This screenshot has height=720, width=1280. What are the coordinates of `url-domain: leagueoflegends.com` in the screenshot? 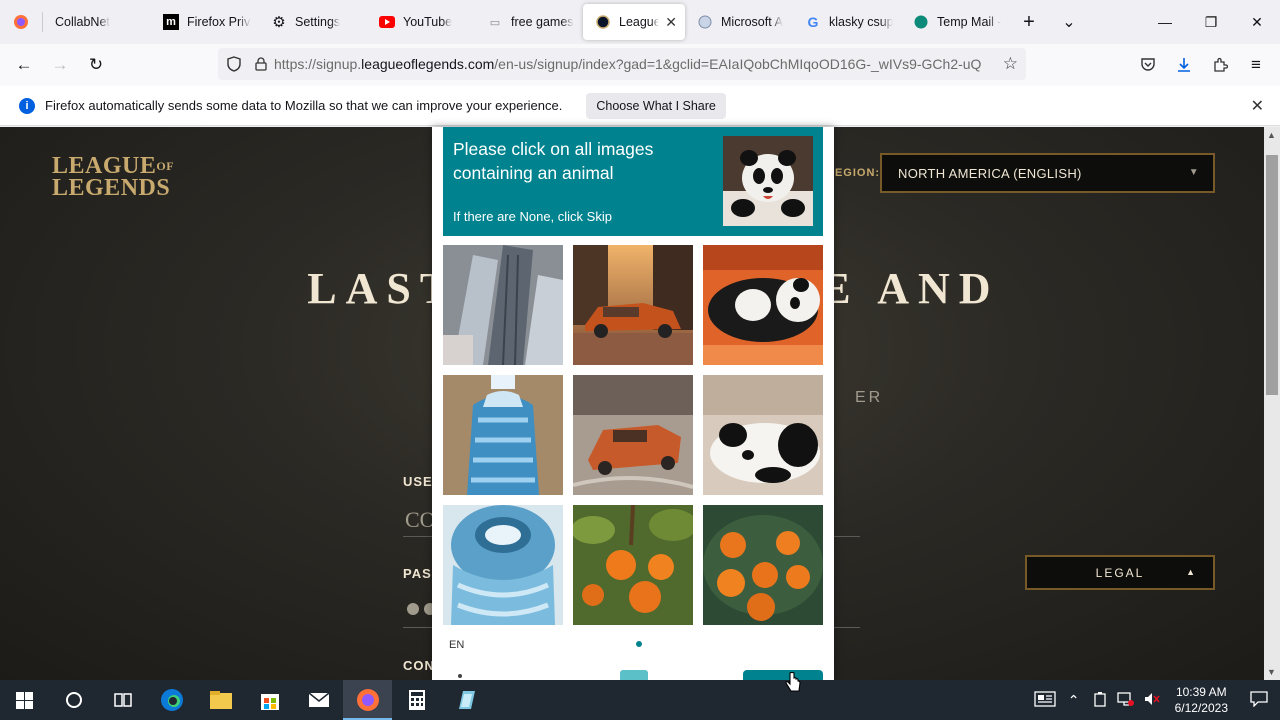 It's located at (428, 64).